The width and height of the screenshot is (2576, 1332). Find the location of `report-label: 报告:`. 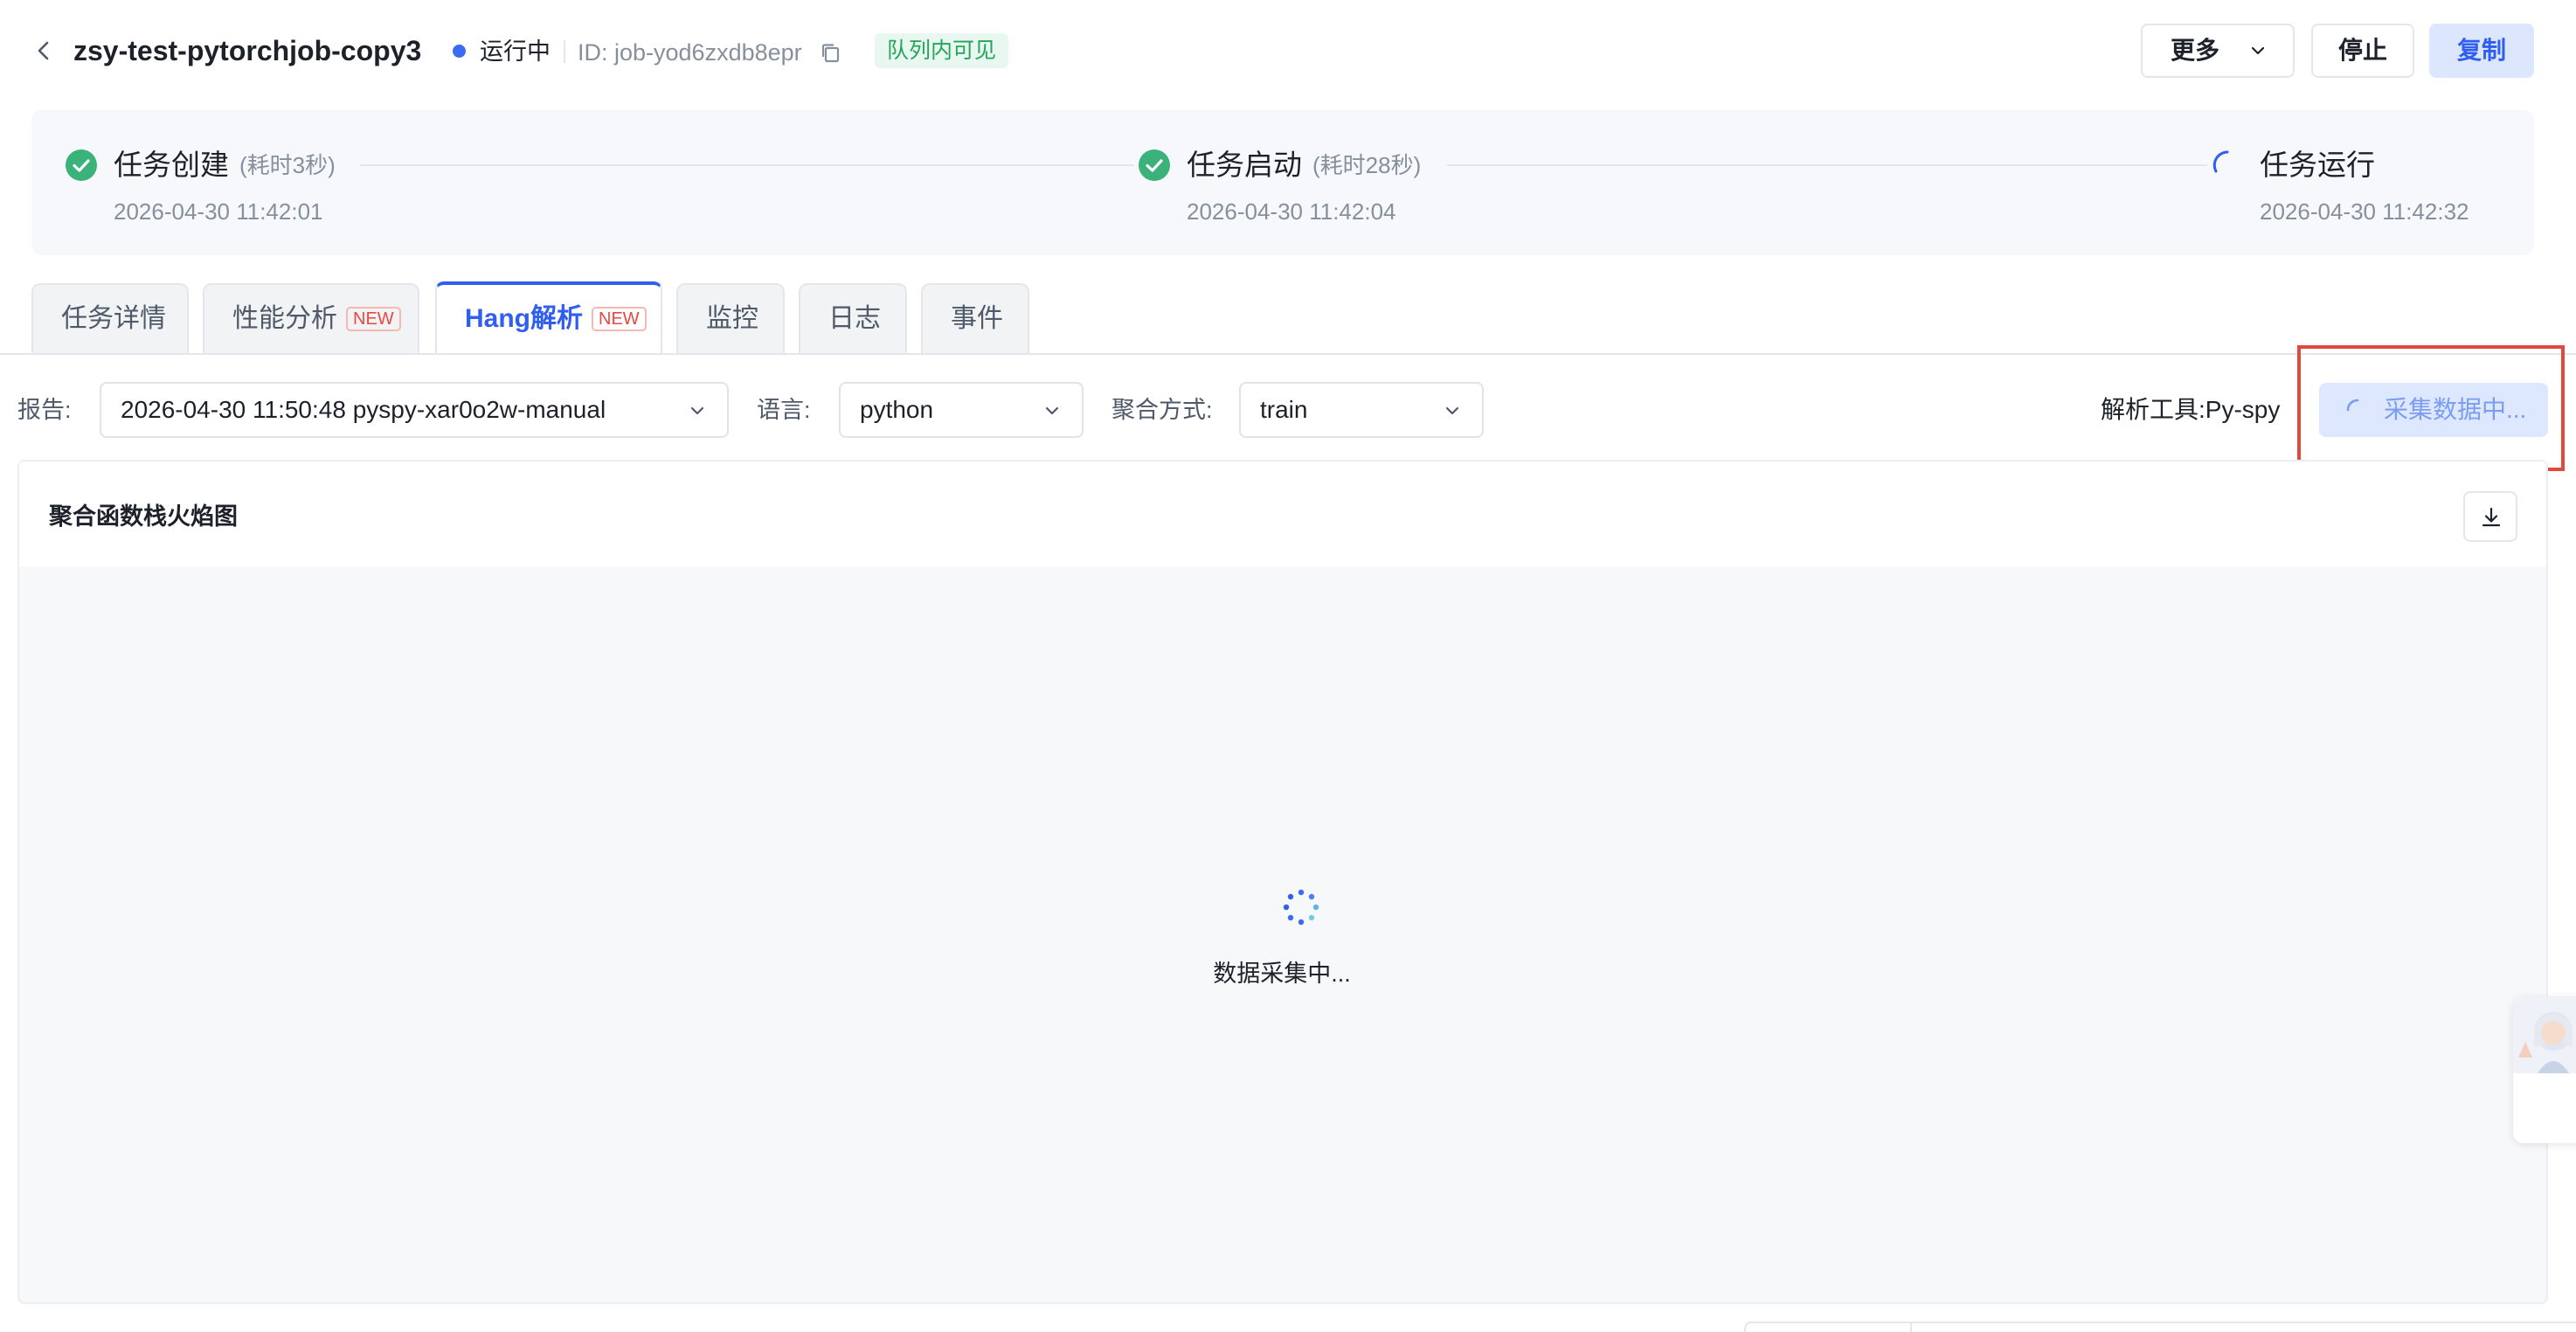

report-label: 报告: is located at coordinates (44, 410).